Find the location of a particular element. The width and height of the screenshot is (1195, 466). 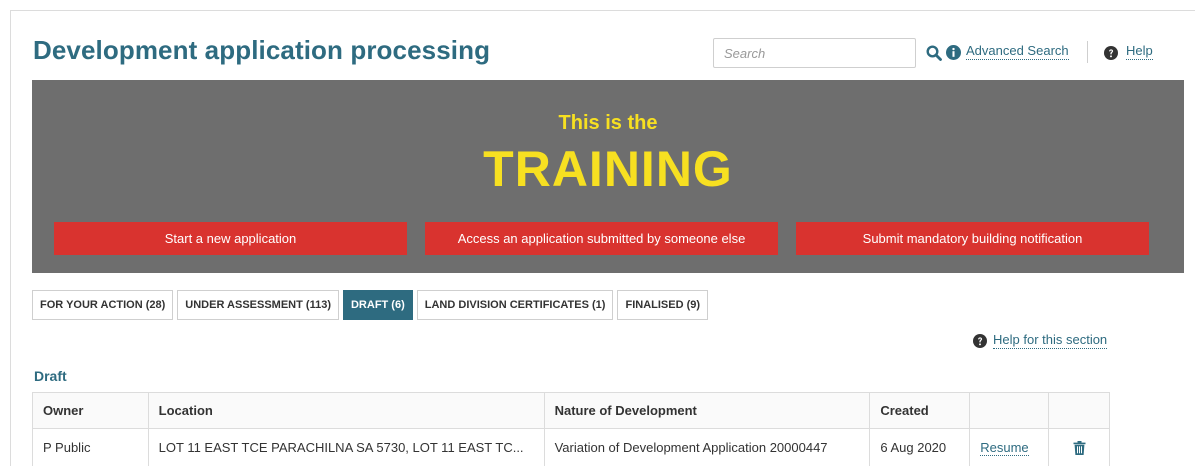

tab-under-assessment: UNDER ASSESSMENT (113) is located at coordinates (258, 305).